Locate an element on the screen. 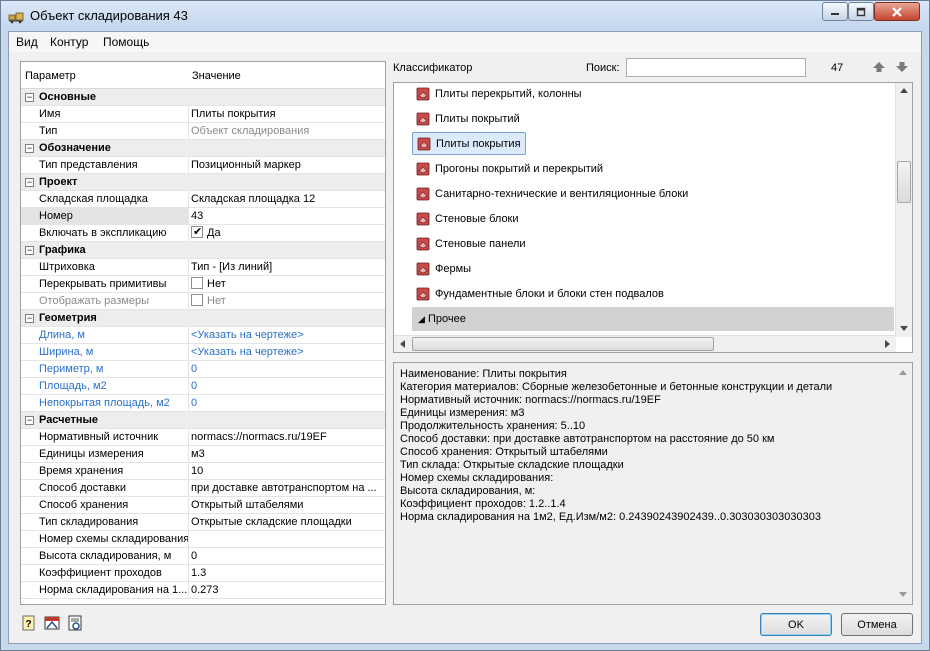 This screenshot has height=651, width=930. property-row: Норма складирования на 1... 0.273 is located at coordinates (203, 590).